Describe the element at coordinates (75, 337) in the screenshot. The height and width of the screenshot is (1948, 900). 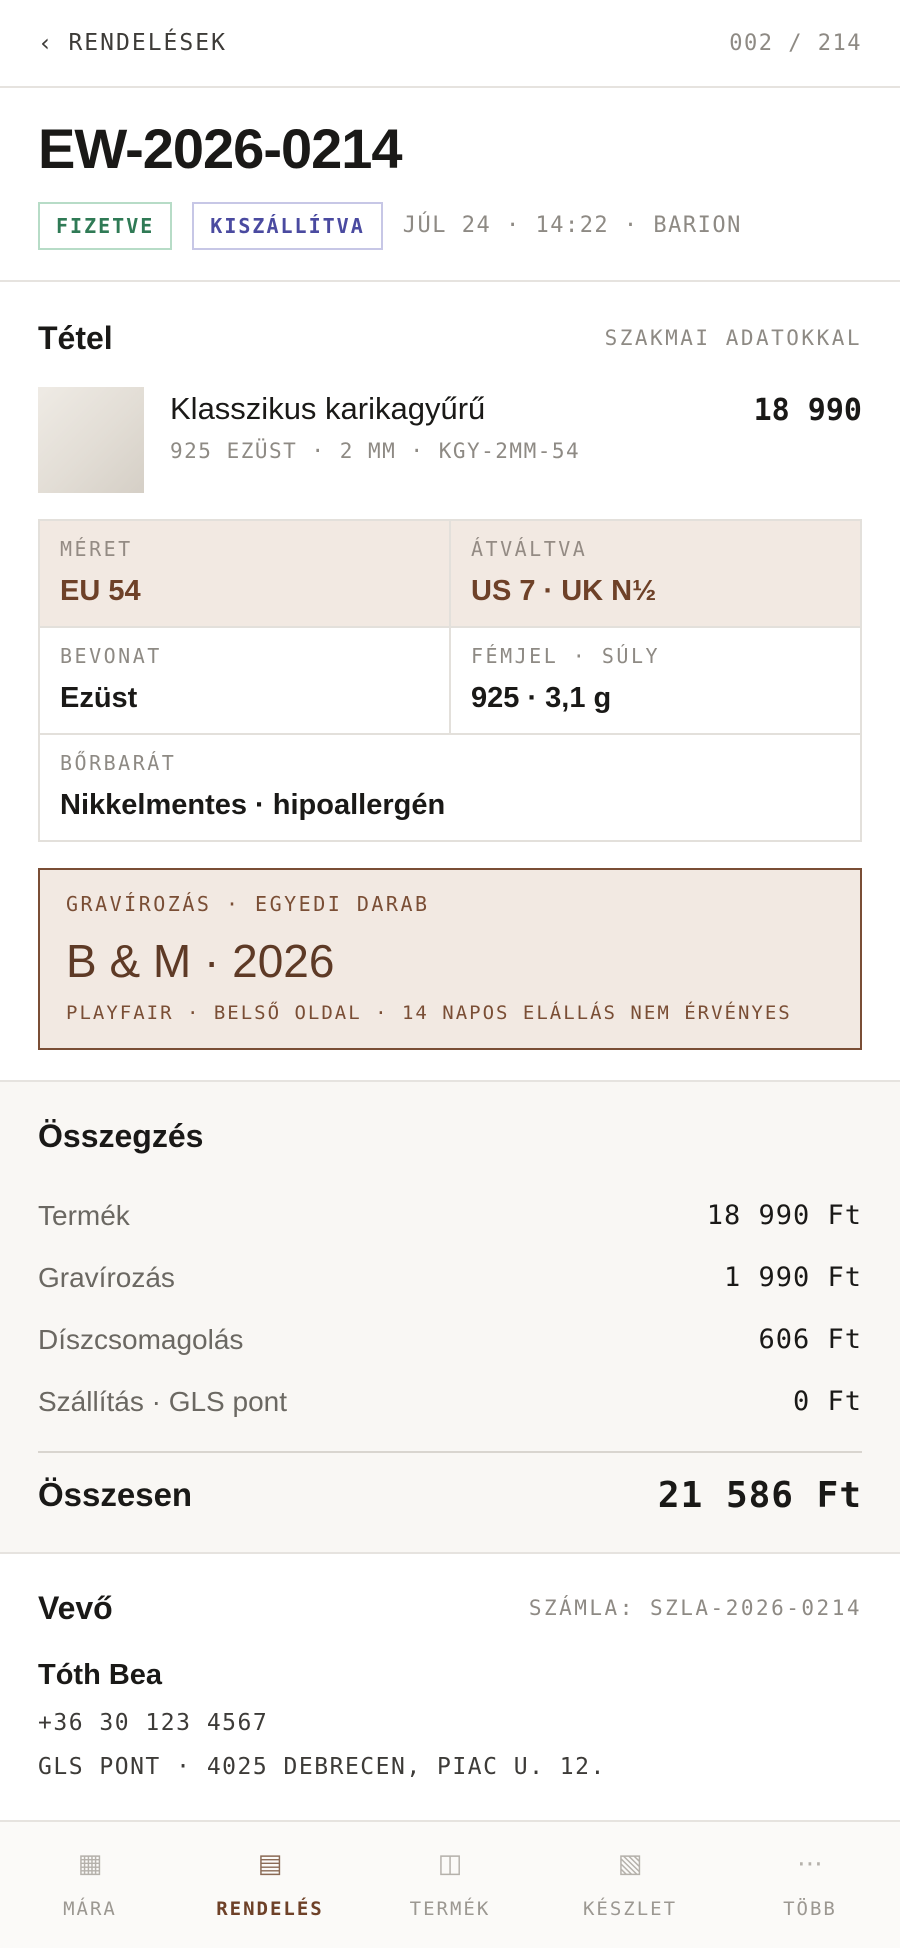
I see `item-section-title: Tétel` at that location.